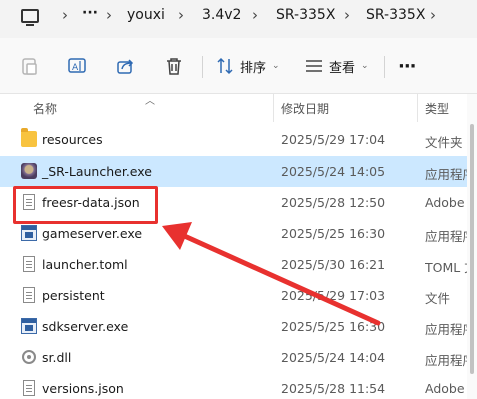 The image size is (477, 399). Describe the element at coordinates (271, 274) in the screenshot. I see `annotation-arrow` at that location.